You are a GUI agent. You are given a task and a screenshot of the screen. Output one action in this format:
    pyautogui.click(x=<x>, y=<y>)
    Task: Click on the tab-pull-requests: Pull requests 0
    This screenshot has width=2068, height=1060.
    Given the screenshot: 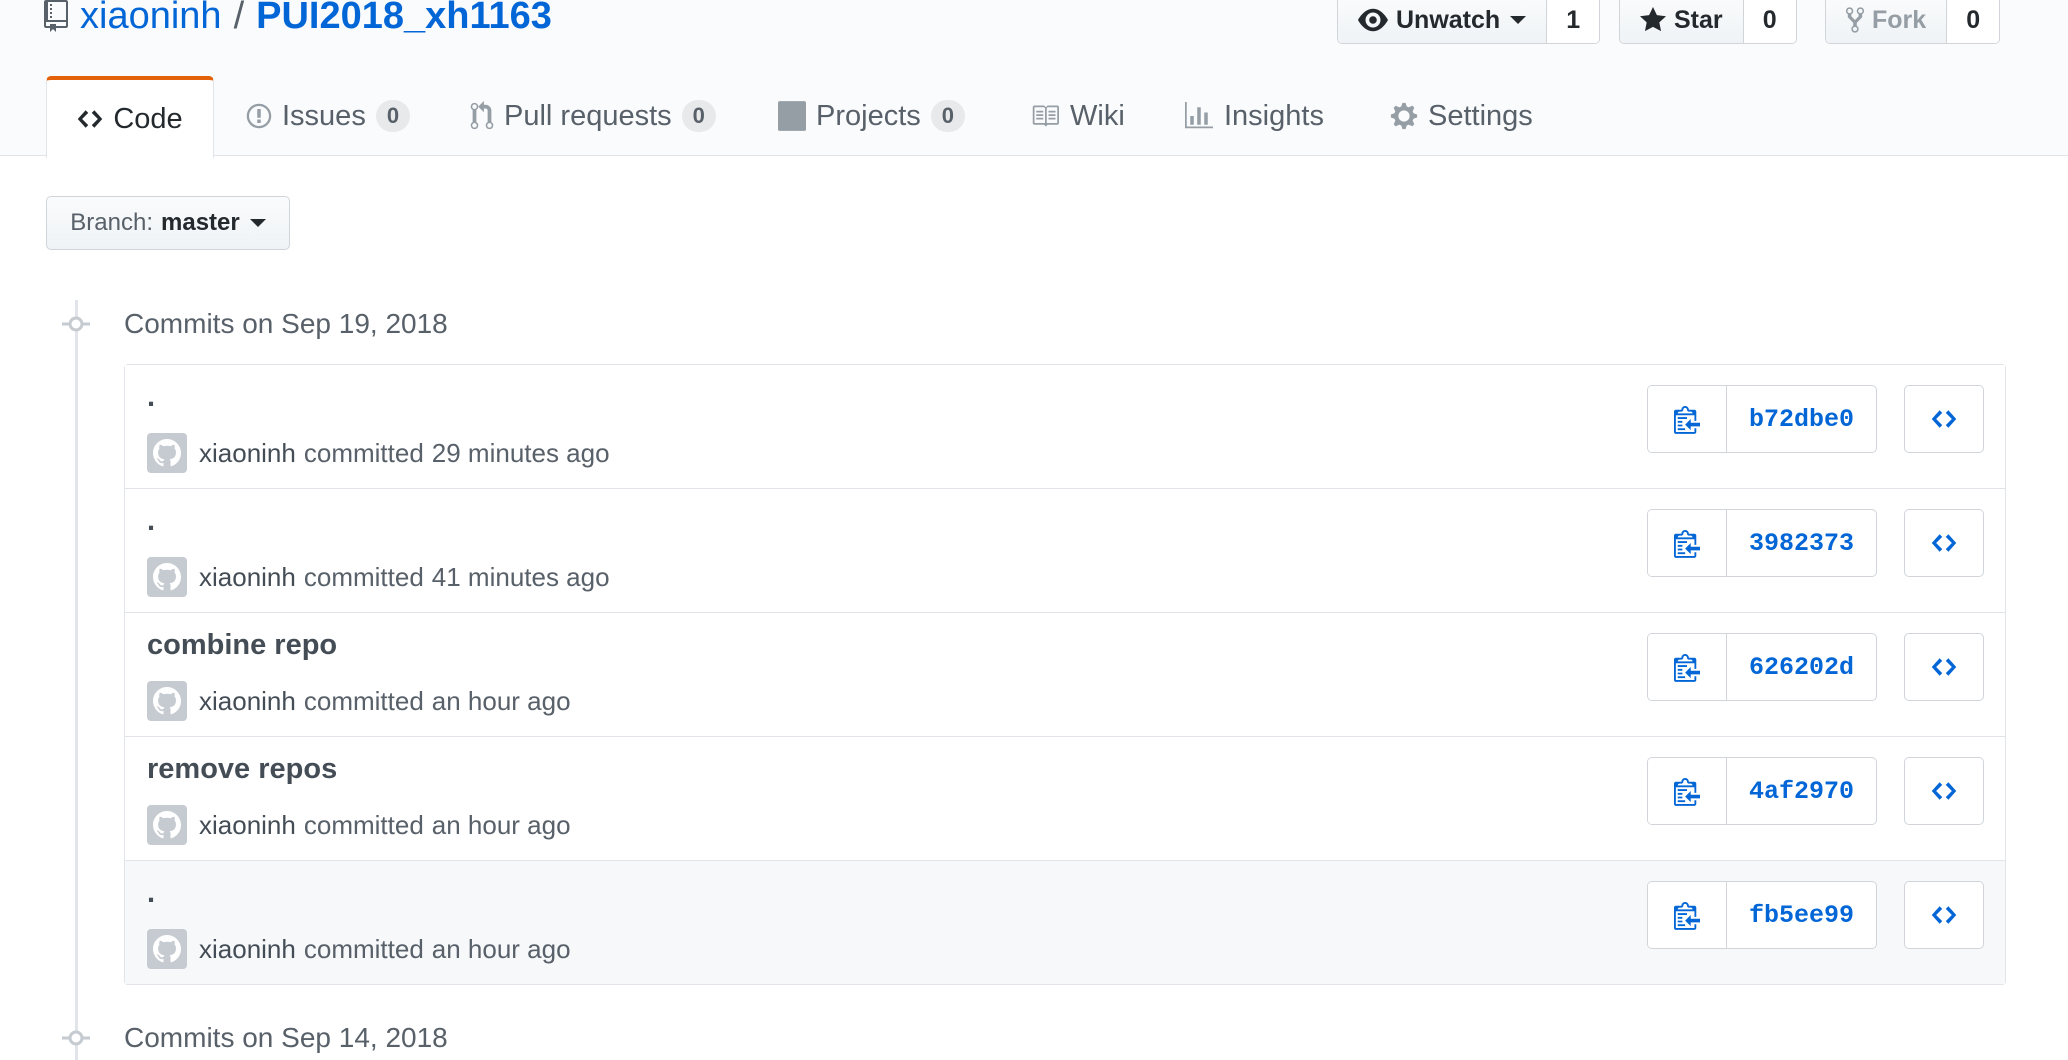 What is the action you would take?
    pyautogui.click(x=593, y=116)
    